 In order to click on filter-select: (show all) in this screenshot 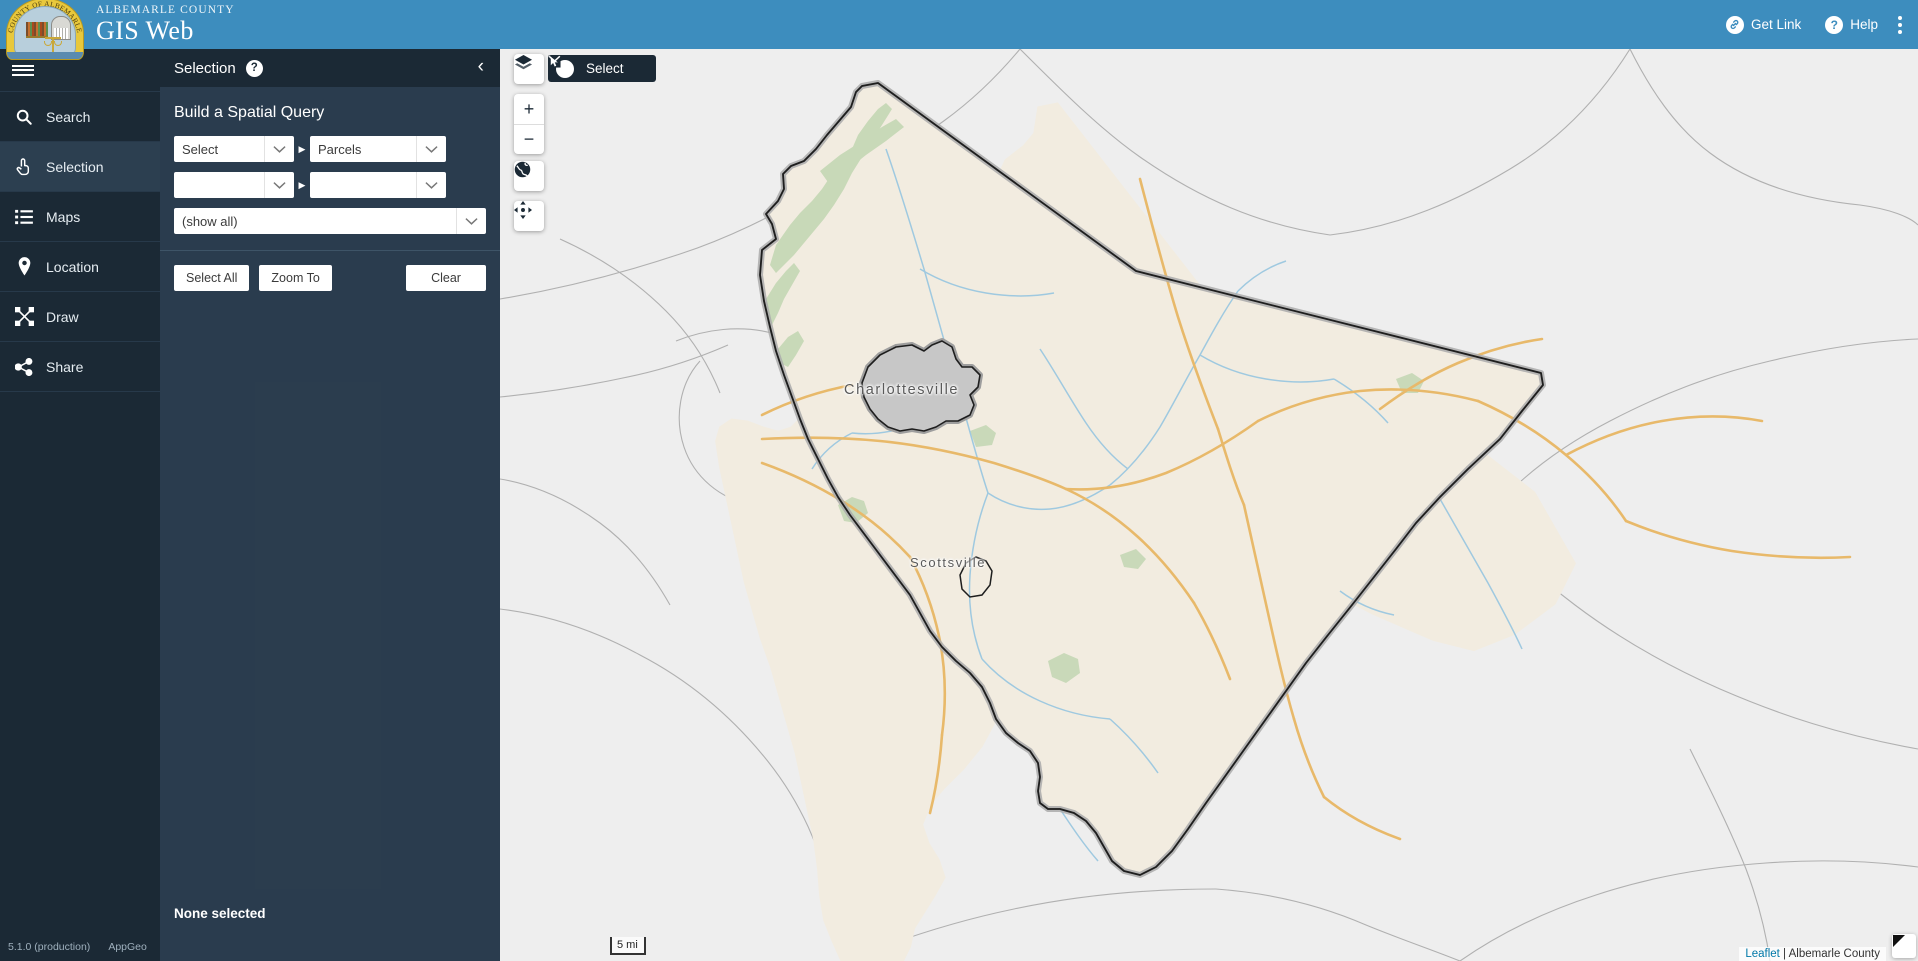, I will do `click(330, 221)`.